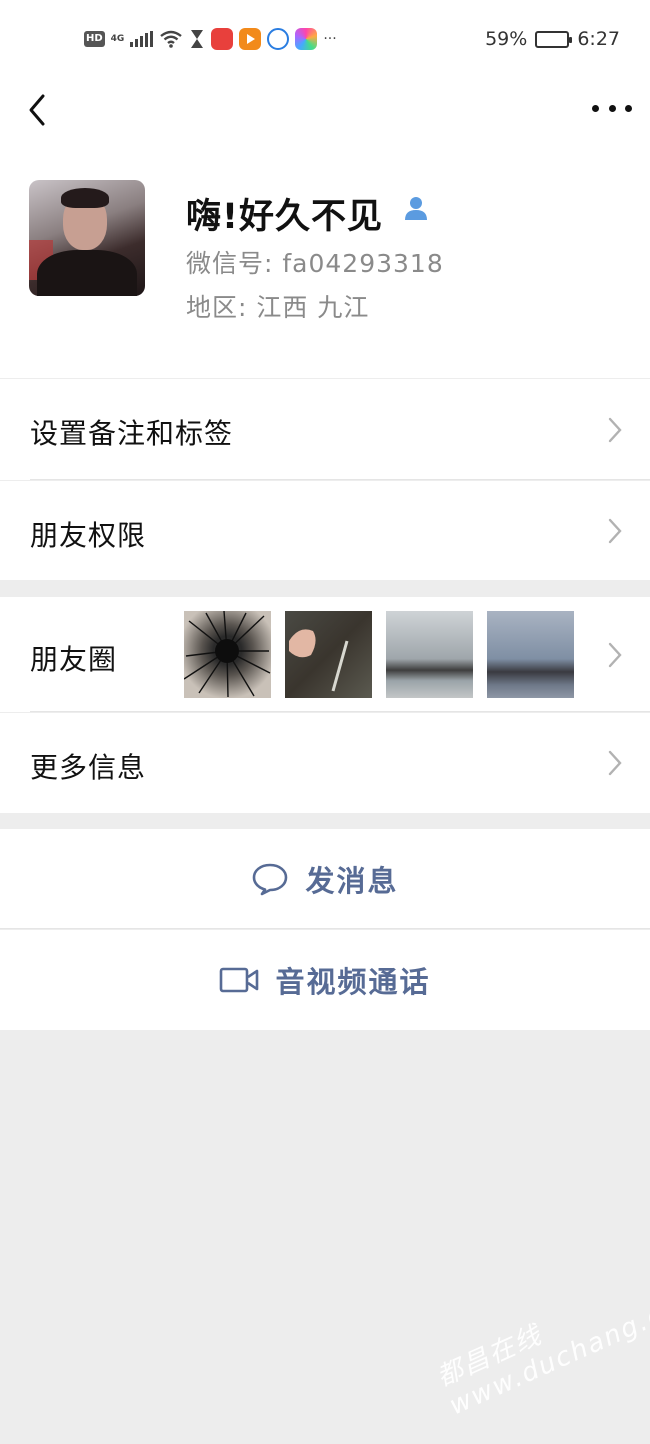 The height and width of the screenshot is (1444, 650). What do you see at coordinates (284, 217) in the screenshot?
I see `nickname: 嗨!好久不见` at bounding box center [284, 217].